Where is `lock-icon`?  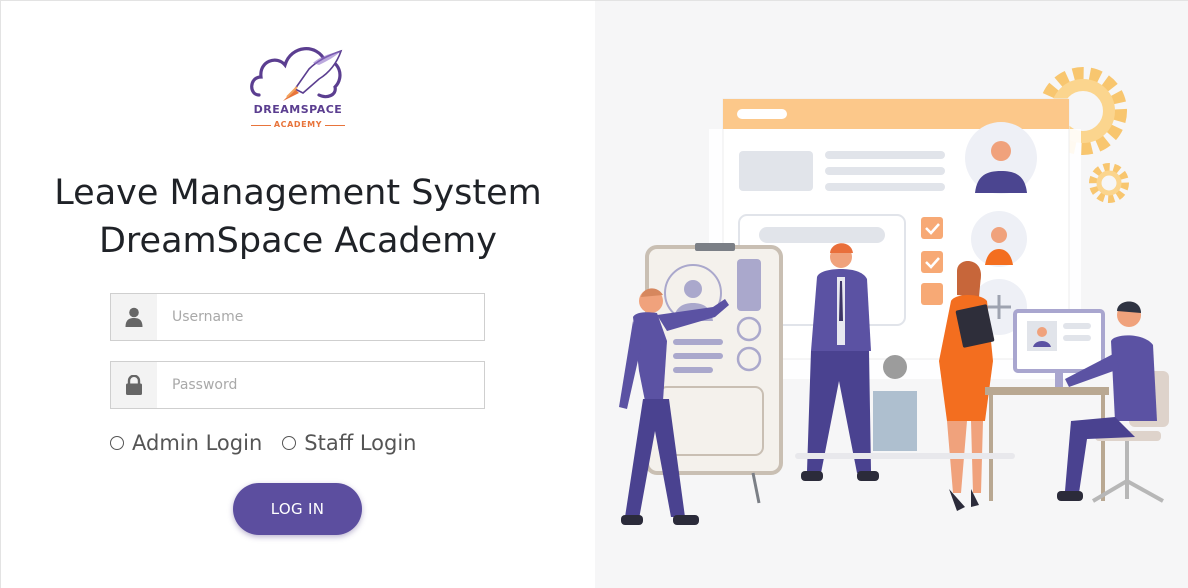 lock-icon is located at coordinates (134, 385).